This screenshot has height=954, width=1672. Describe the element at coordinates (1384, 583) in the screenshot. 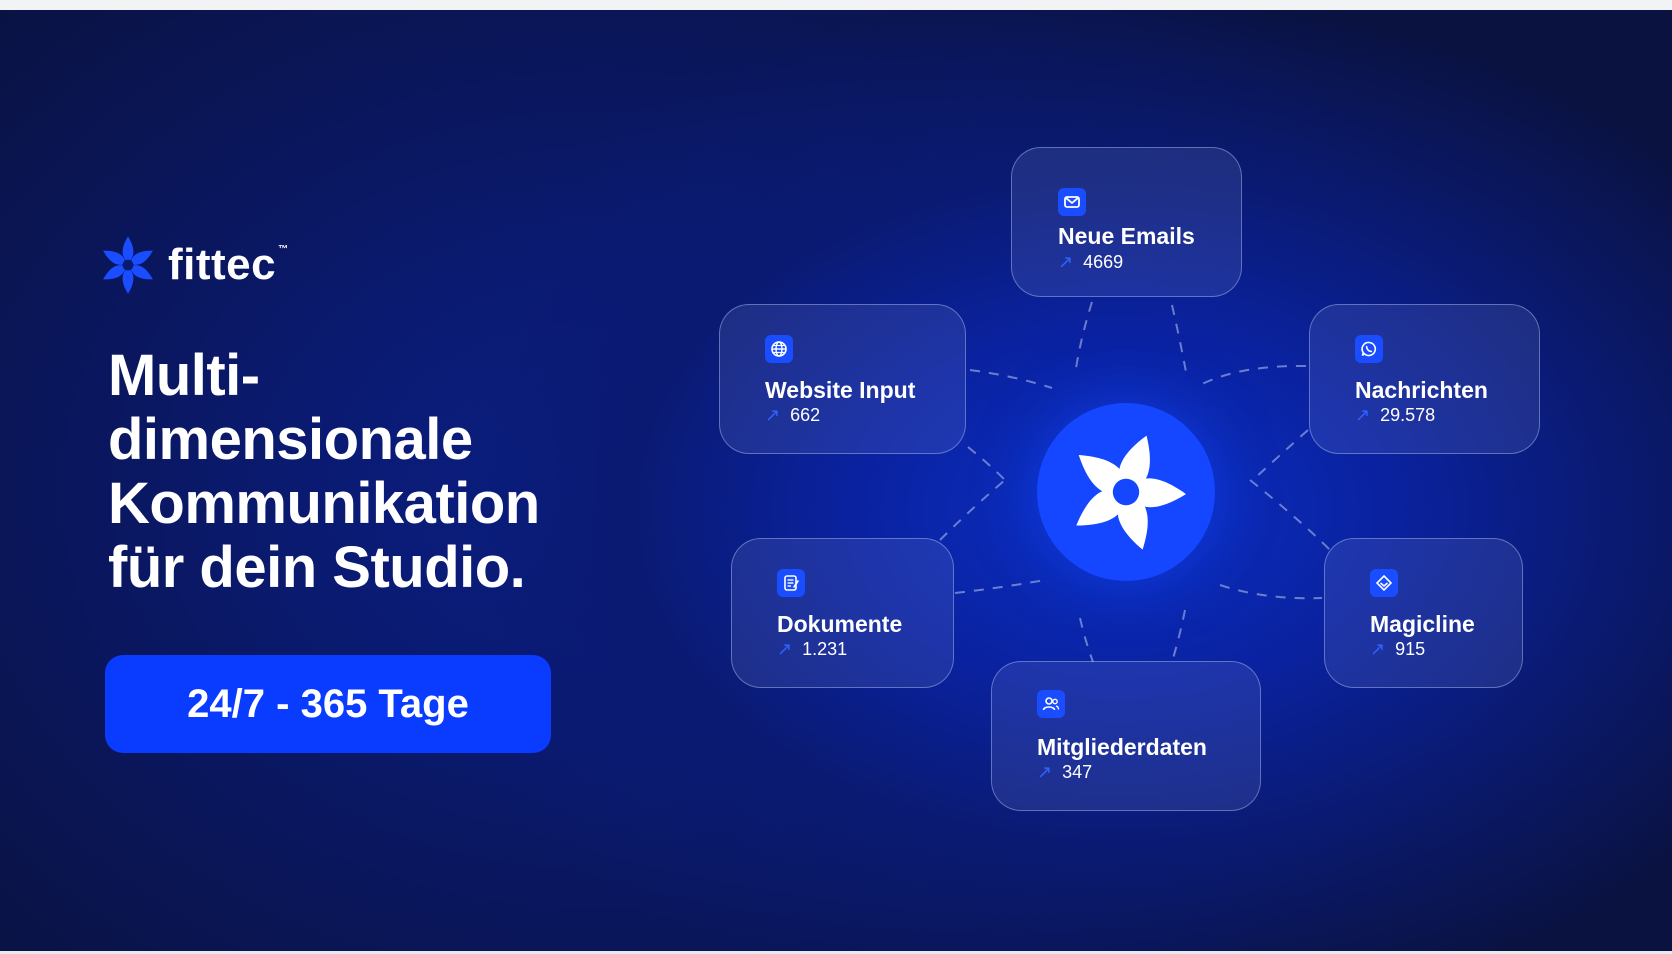

I see `magicline-icon` at that location.